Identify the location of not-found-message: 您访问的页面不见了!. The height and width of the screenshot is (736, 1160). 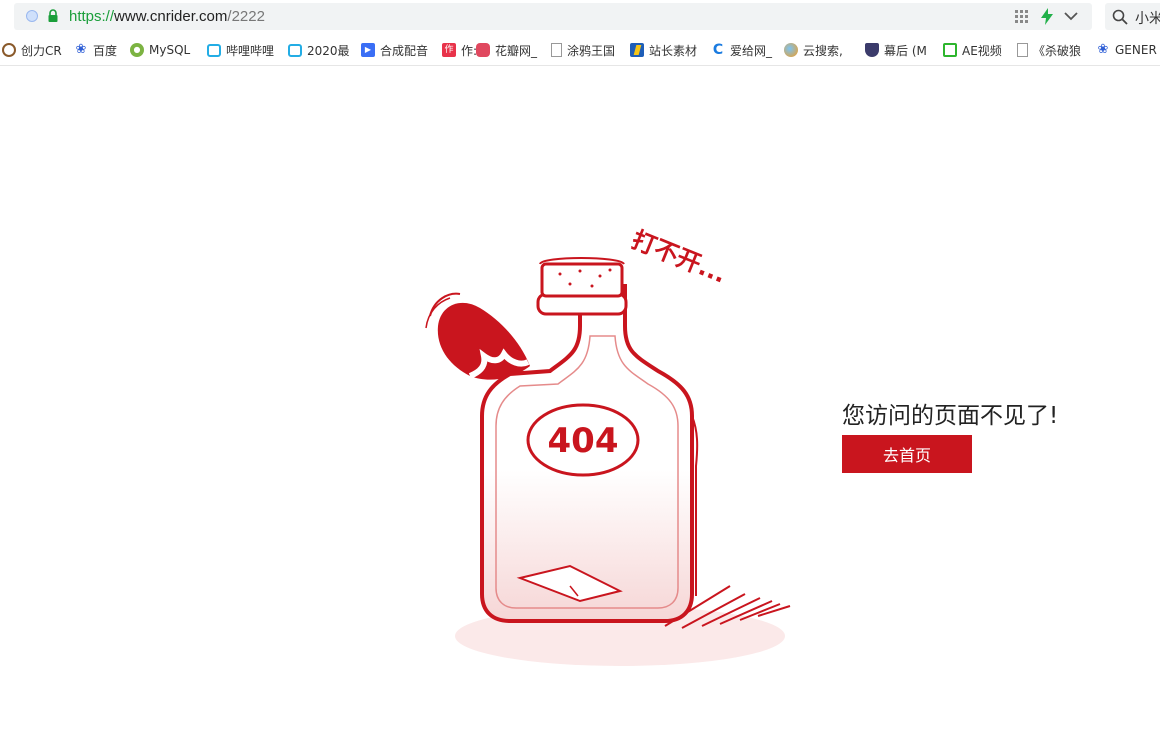
(950, 416).